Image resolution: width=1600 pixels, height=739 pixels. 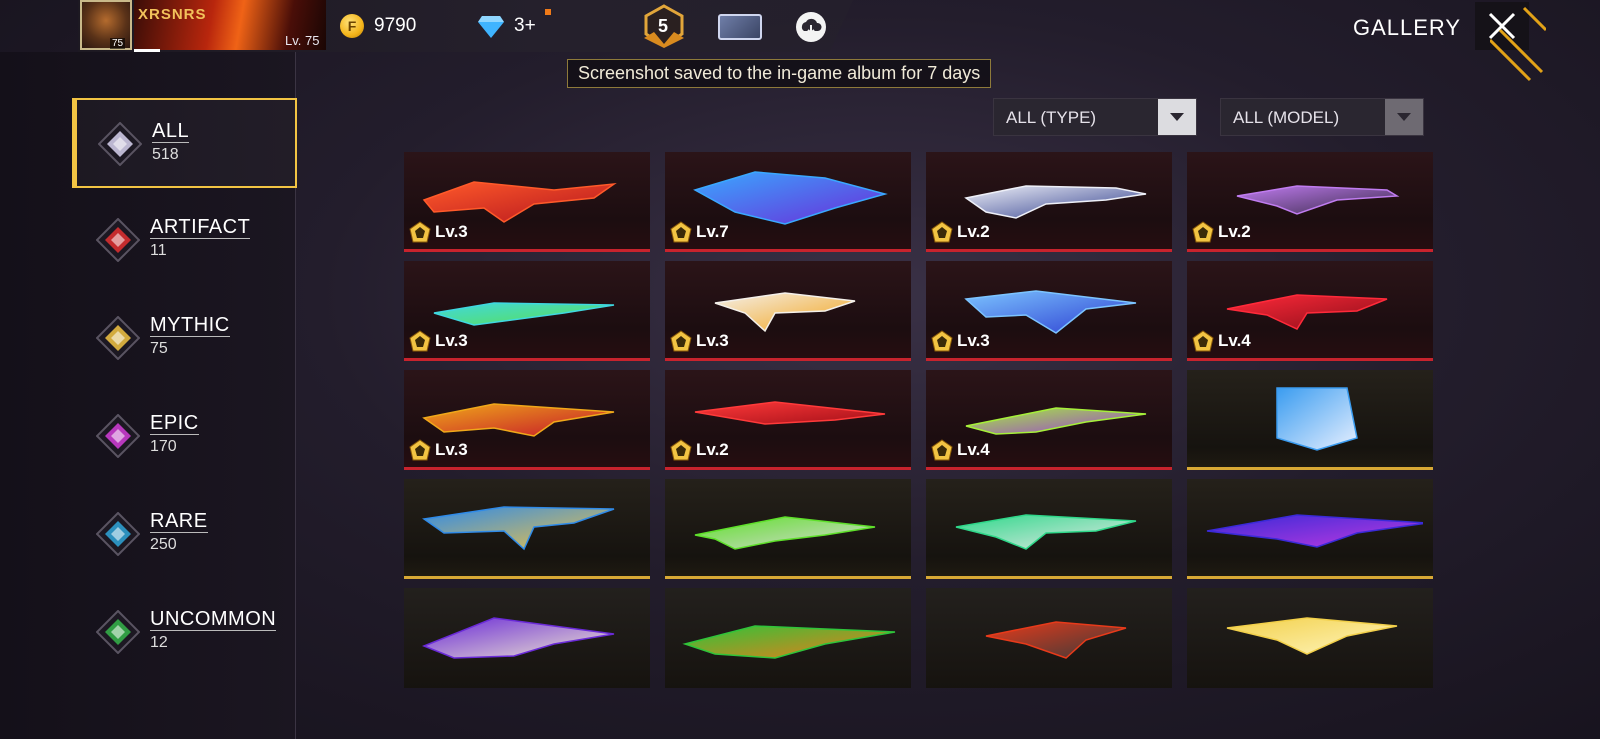 I want to click on category-count: 250, so click(x=163, y=544).